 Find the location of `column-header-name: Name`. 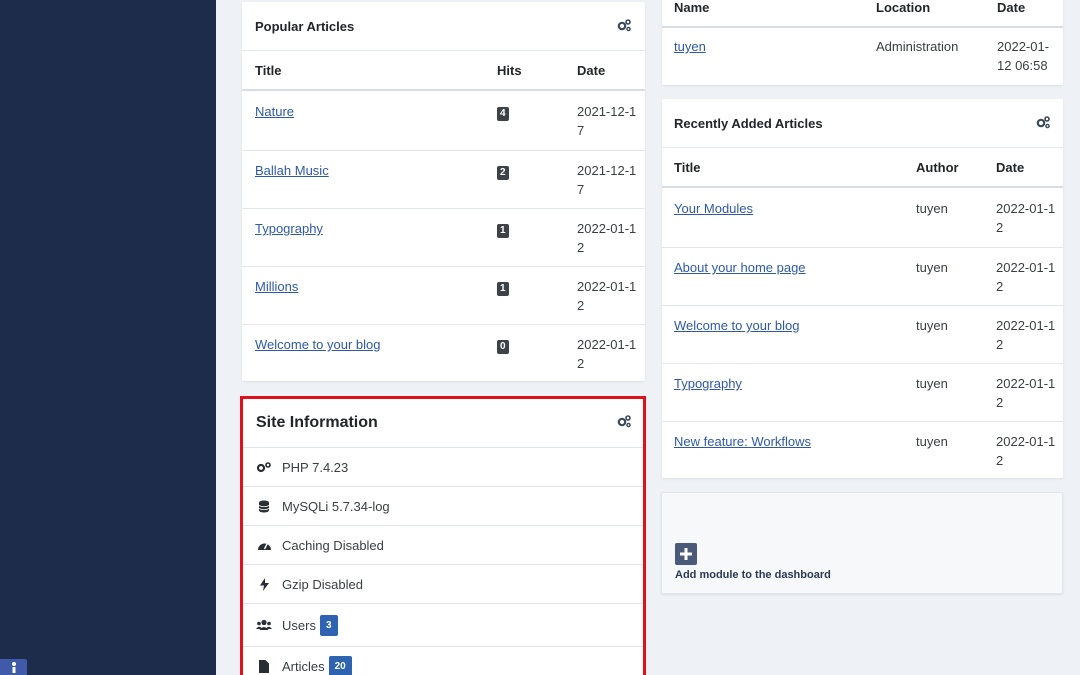

column-header-name: Name is located at coordinates (692, 7).